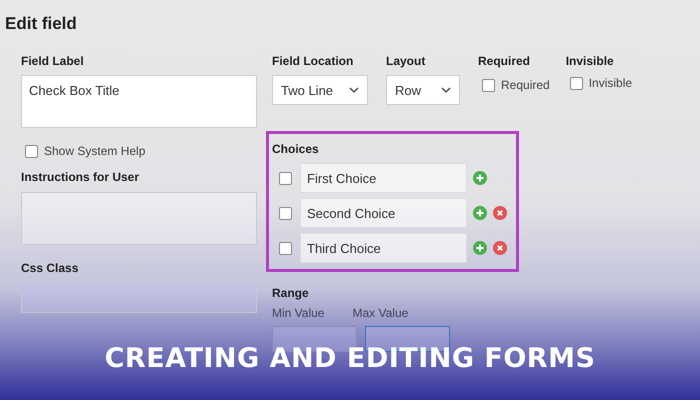 Image resolution: width=700 pixels, height=400 pixels. I want to click on field-label-input: Check Box Title, so click(139, 101).